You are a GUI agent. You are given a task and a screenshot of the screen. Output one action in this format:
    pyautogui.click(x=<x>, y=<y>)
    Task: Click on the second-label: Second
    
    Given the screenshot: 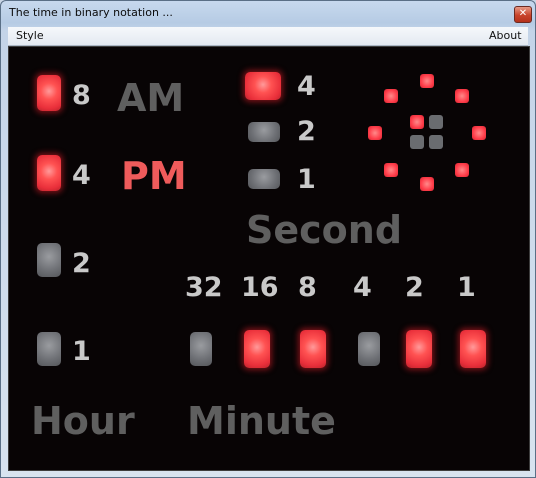 What is the action you would take?
    pyautogui.click(x=324, y=230)
    